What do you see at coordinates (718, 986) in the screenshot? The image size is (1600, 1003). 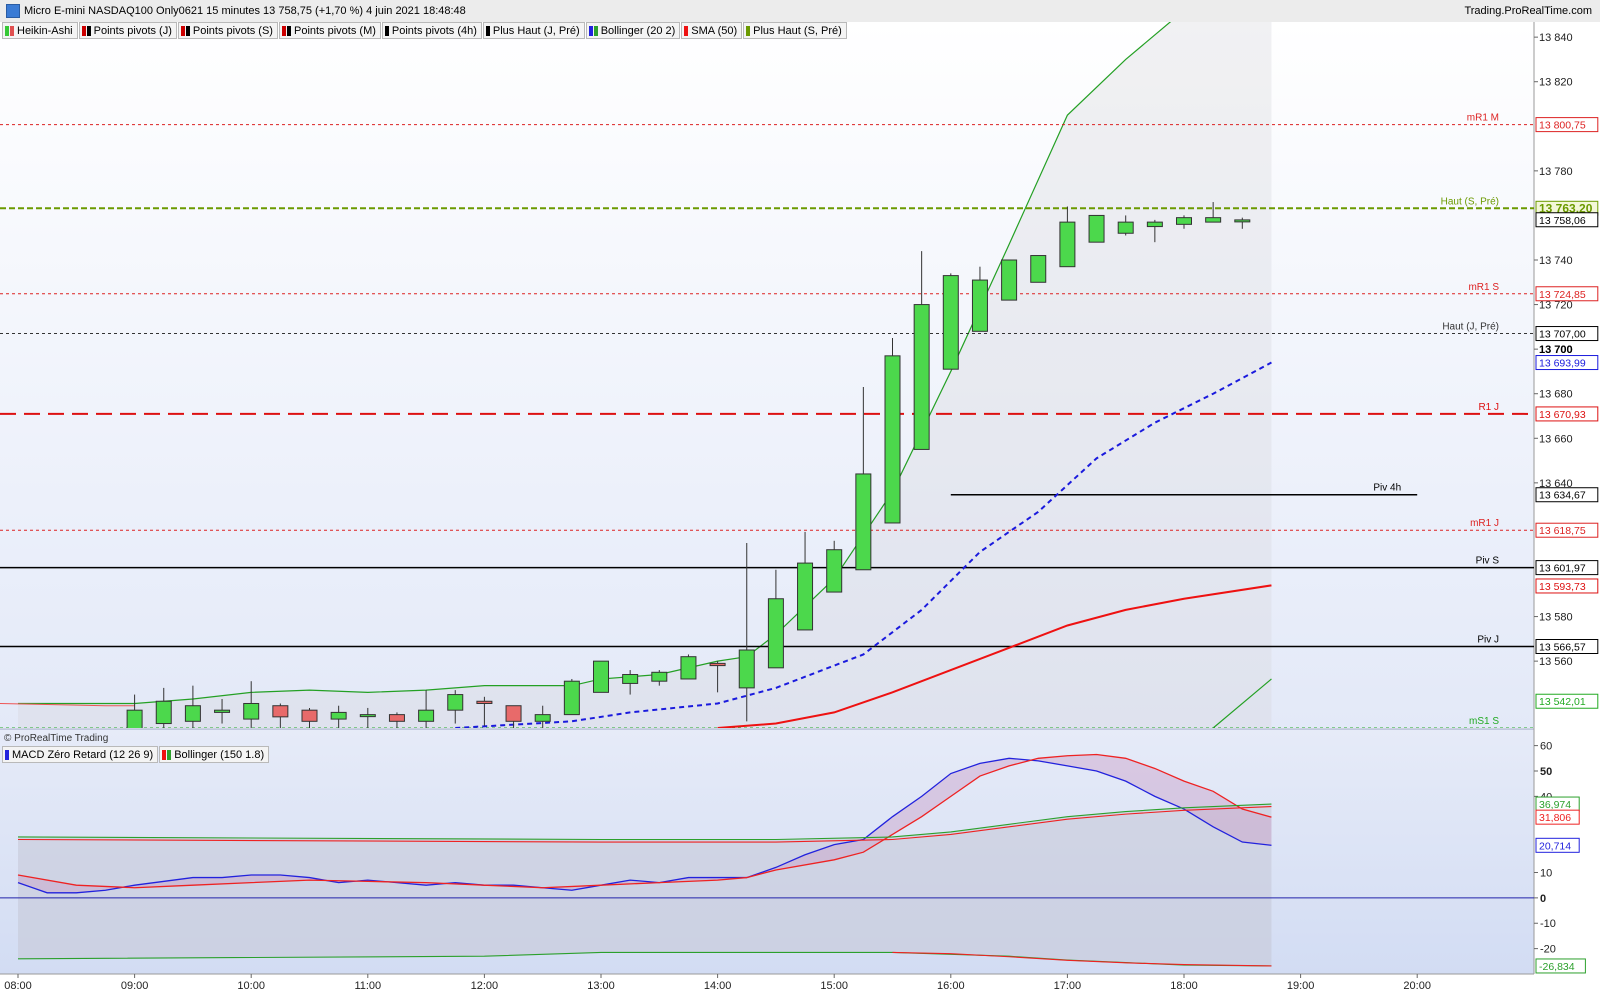 I see `time-tick-6: 14:00` at bounding box center [718, 986].